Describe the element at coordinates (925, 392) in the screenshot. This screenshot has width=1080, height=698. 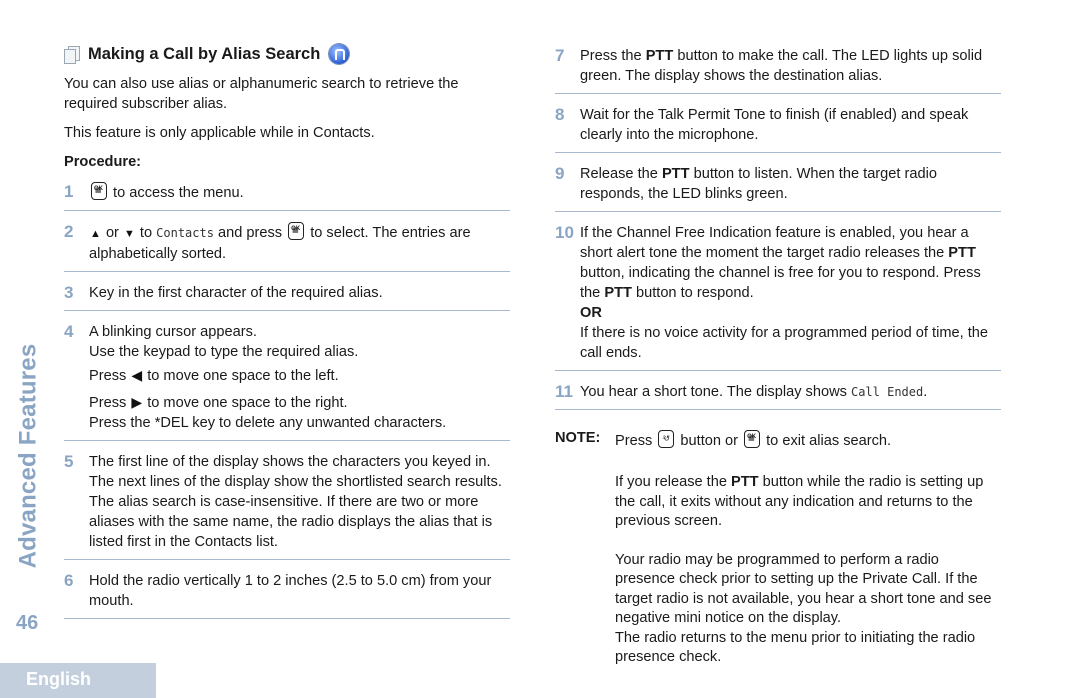
I see `step-text: .` at that location.